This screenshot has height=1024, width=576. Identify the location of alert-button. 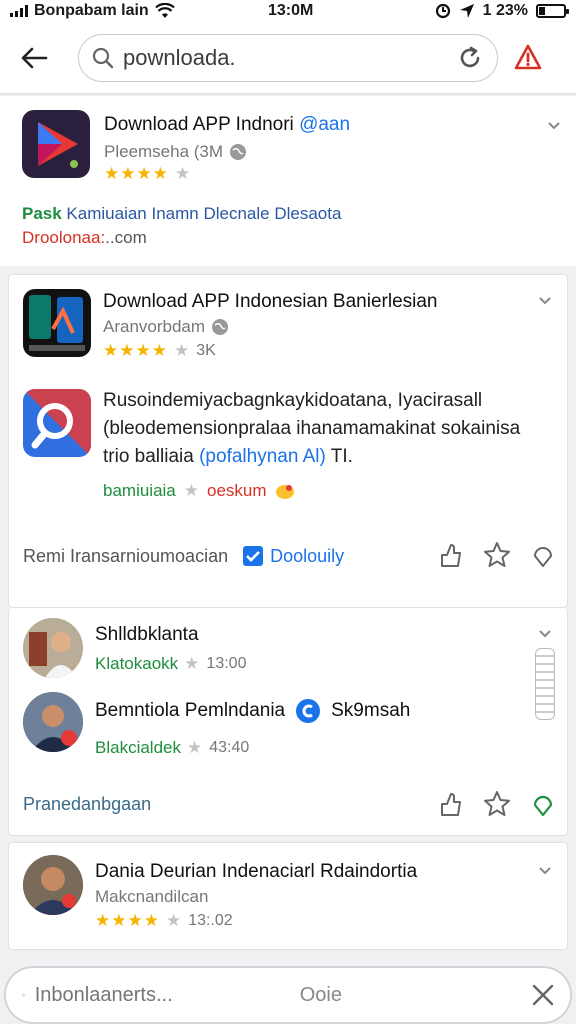
(528, 58).